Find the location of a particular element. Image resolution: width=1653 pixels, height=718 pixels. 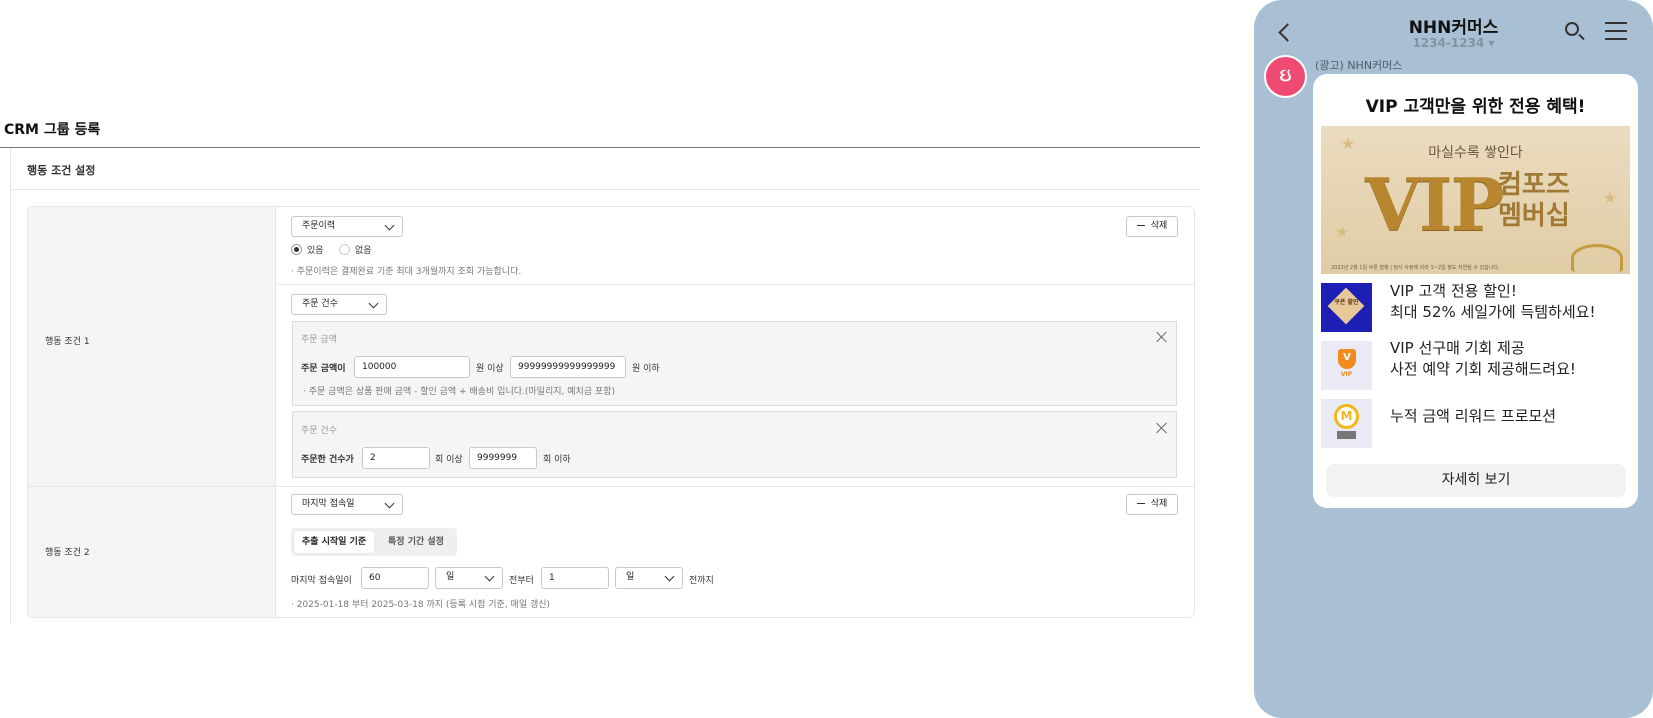

row-divider is located at coordinates (611, 486).